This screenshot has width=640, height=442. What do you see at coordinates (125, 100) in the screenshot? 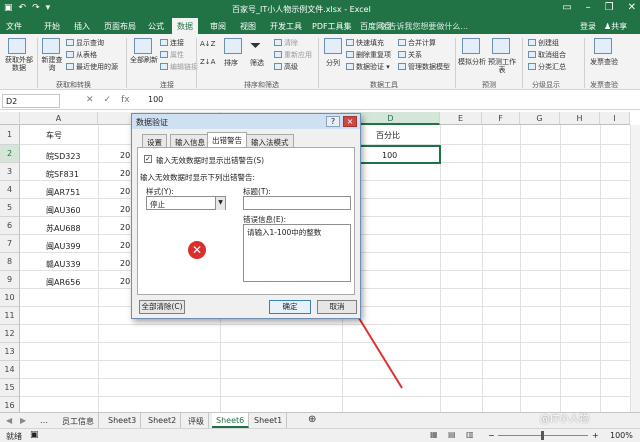
I see `insert-function-icon: fx` at bounding box center [125, 100].